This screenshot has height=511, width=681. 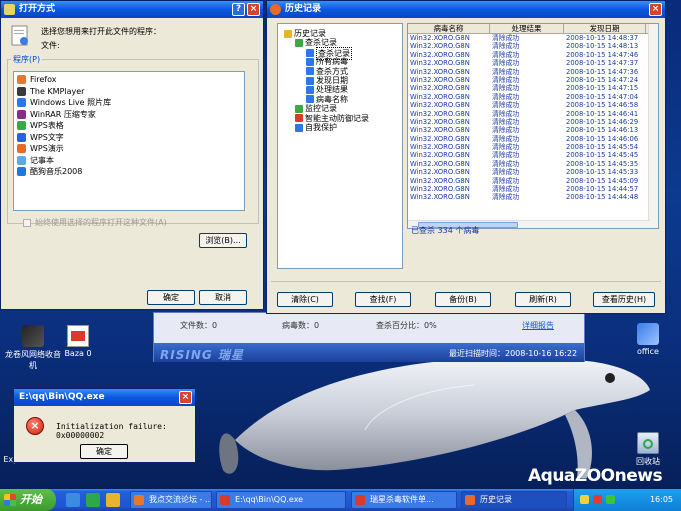 I want to click on desktop-icon-label: Baza 0, so click(x=78, y=353).